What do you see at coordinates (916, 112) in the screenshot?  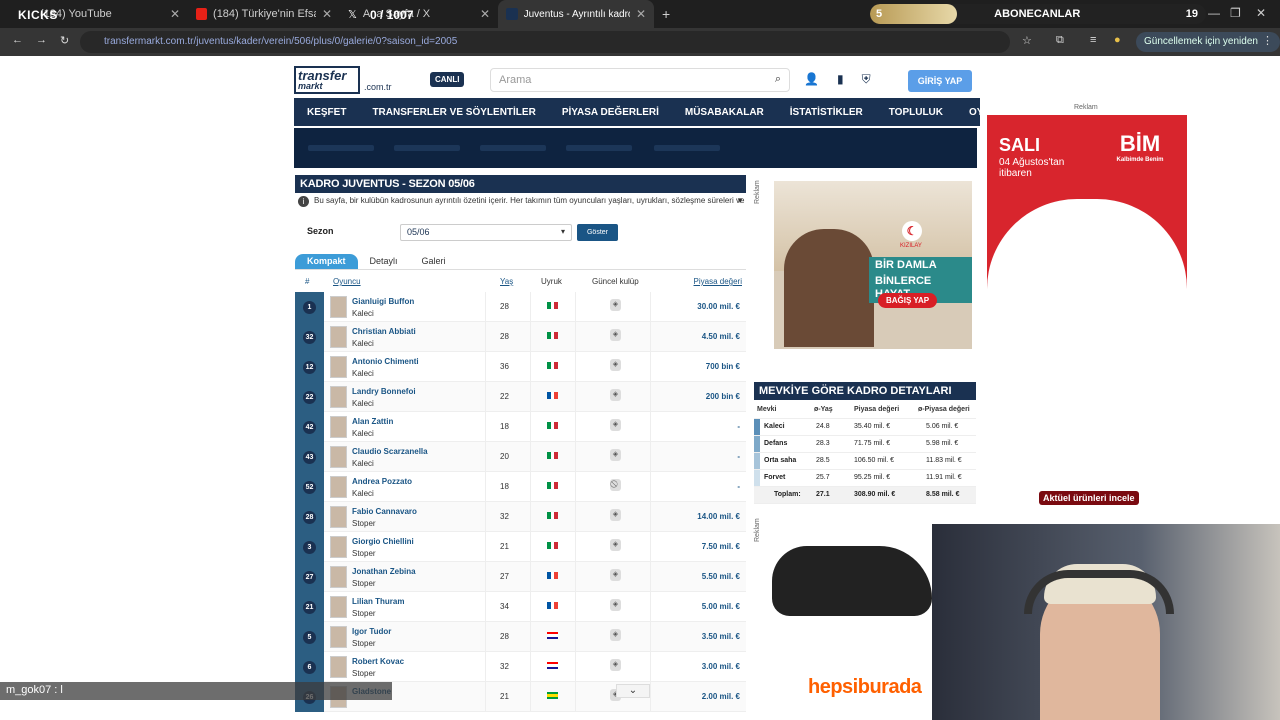 I see `nav-item: TOPLULUK` at bounding box center [916, 112].